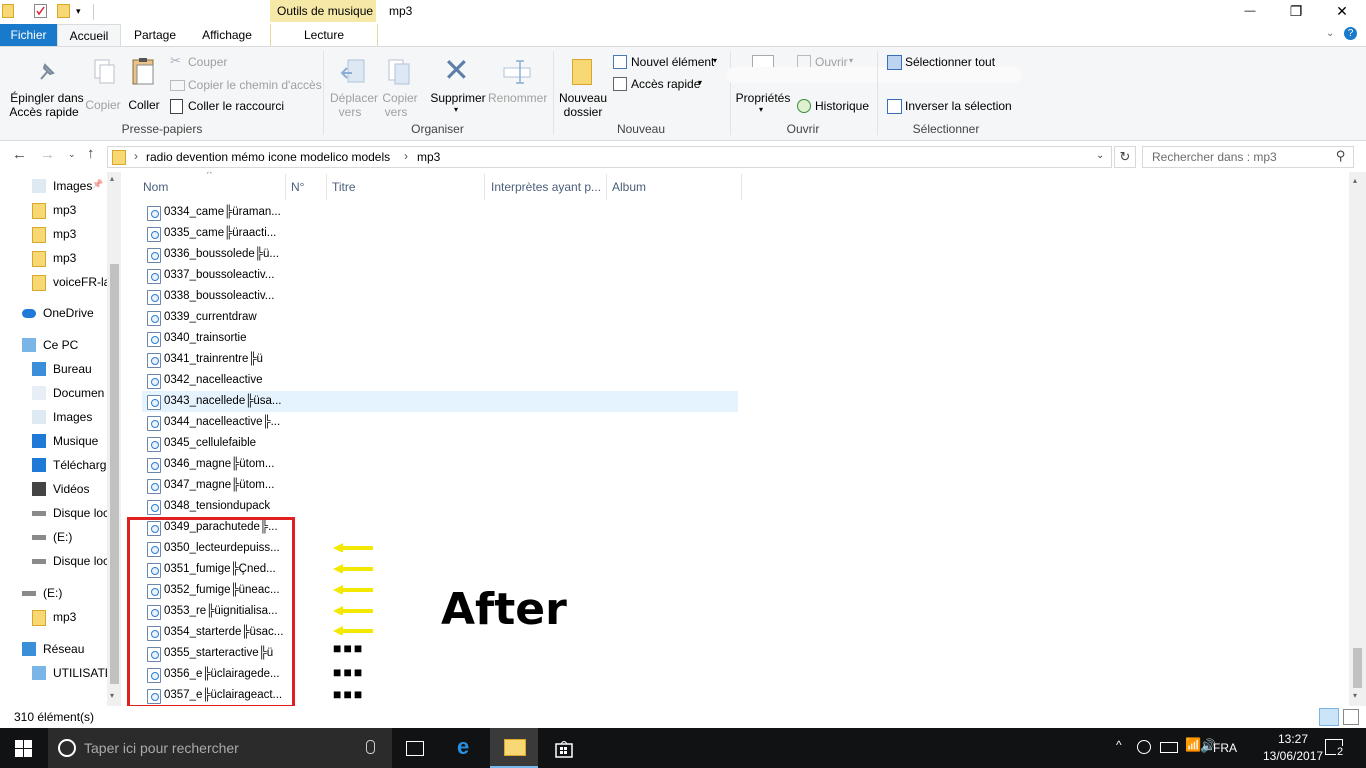 The height and width of the screenshot is (768, 1366). What do you see at coordinates (564, 748) in the screenshot?
I see `store-icon` at bounding box center [564, 748].